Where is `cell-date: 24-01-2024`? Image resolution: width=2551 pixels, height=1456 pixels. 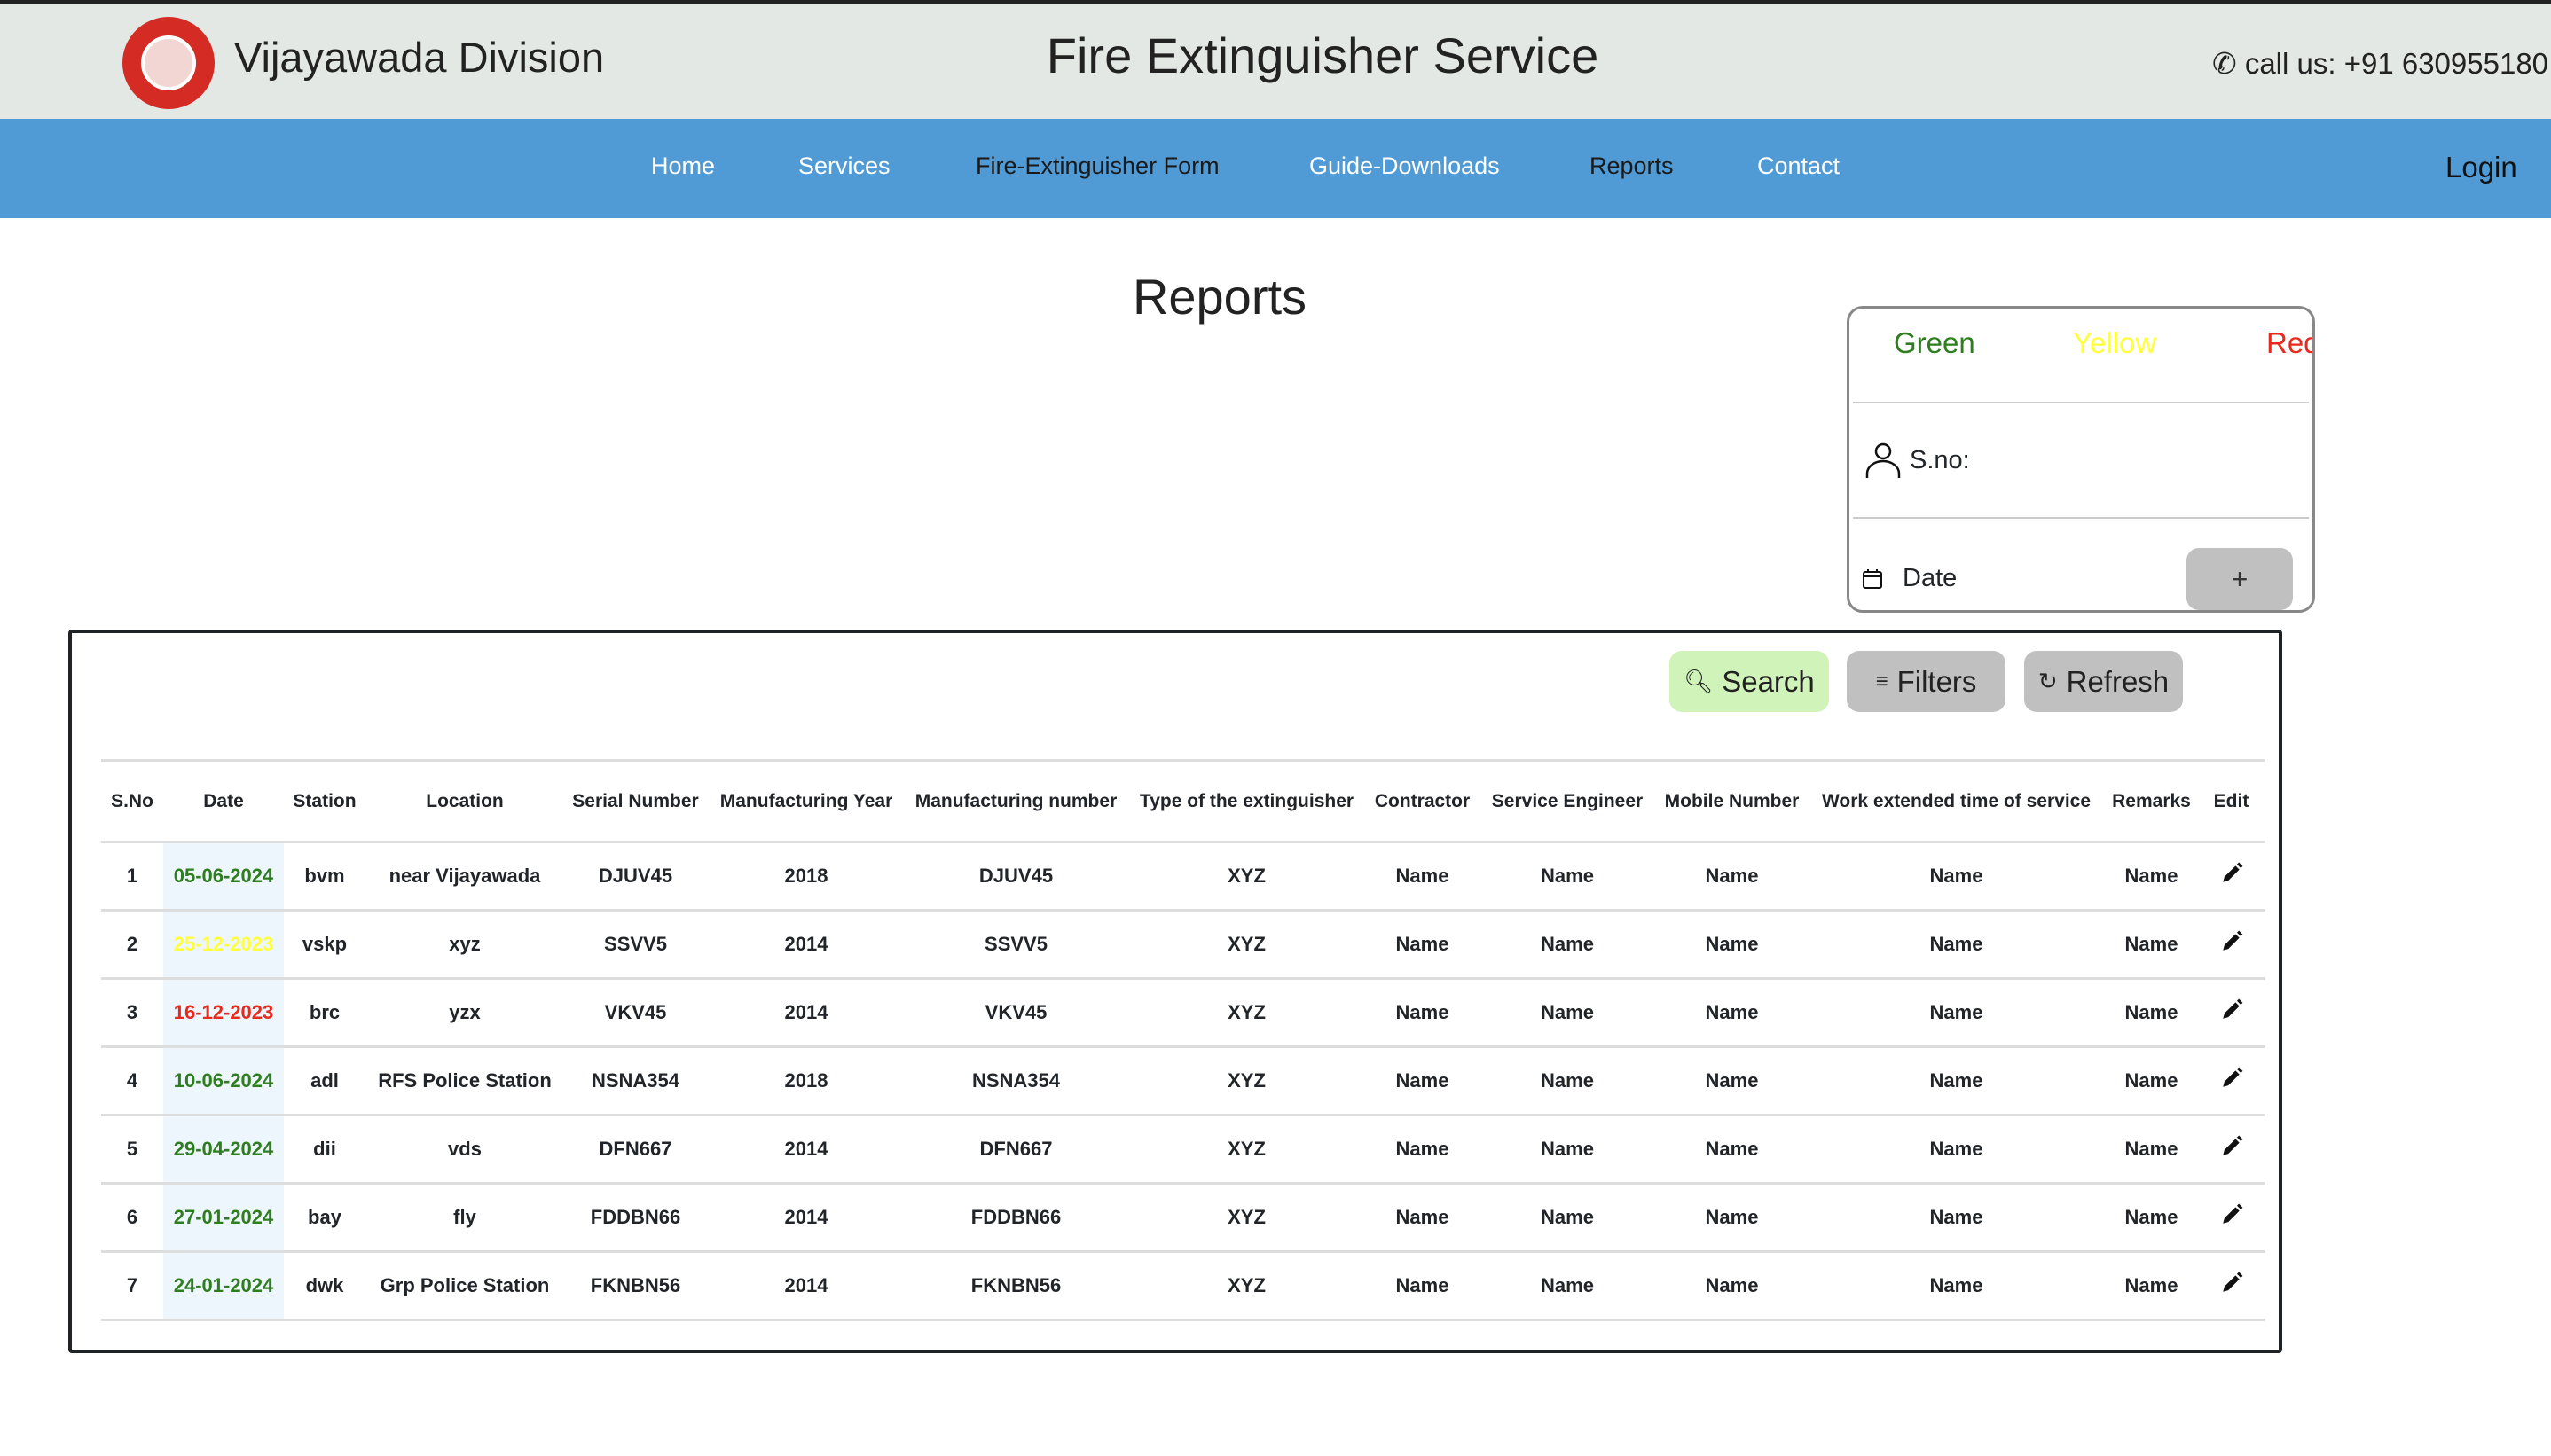 cell-date: 24-01-2024 is located at coordinates (223, 1286).